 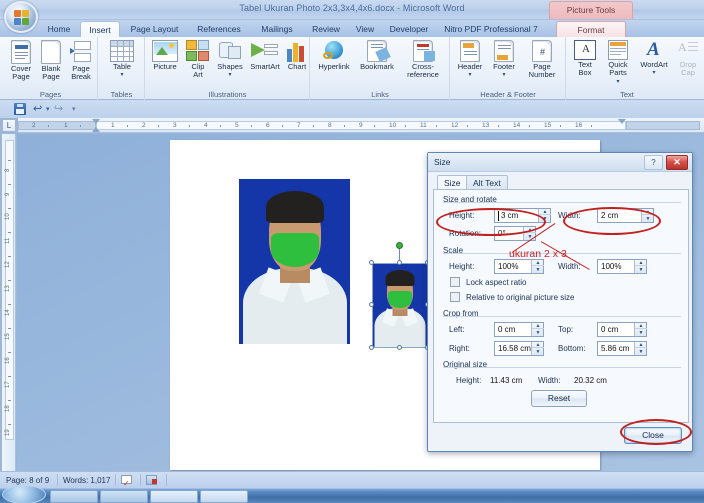 I want to click on page-number-button: # Page Number, so click(x=542, y=60).